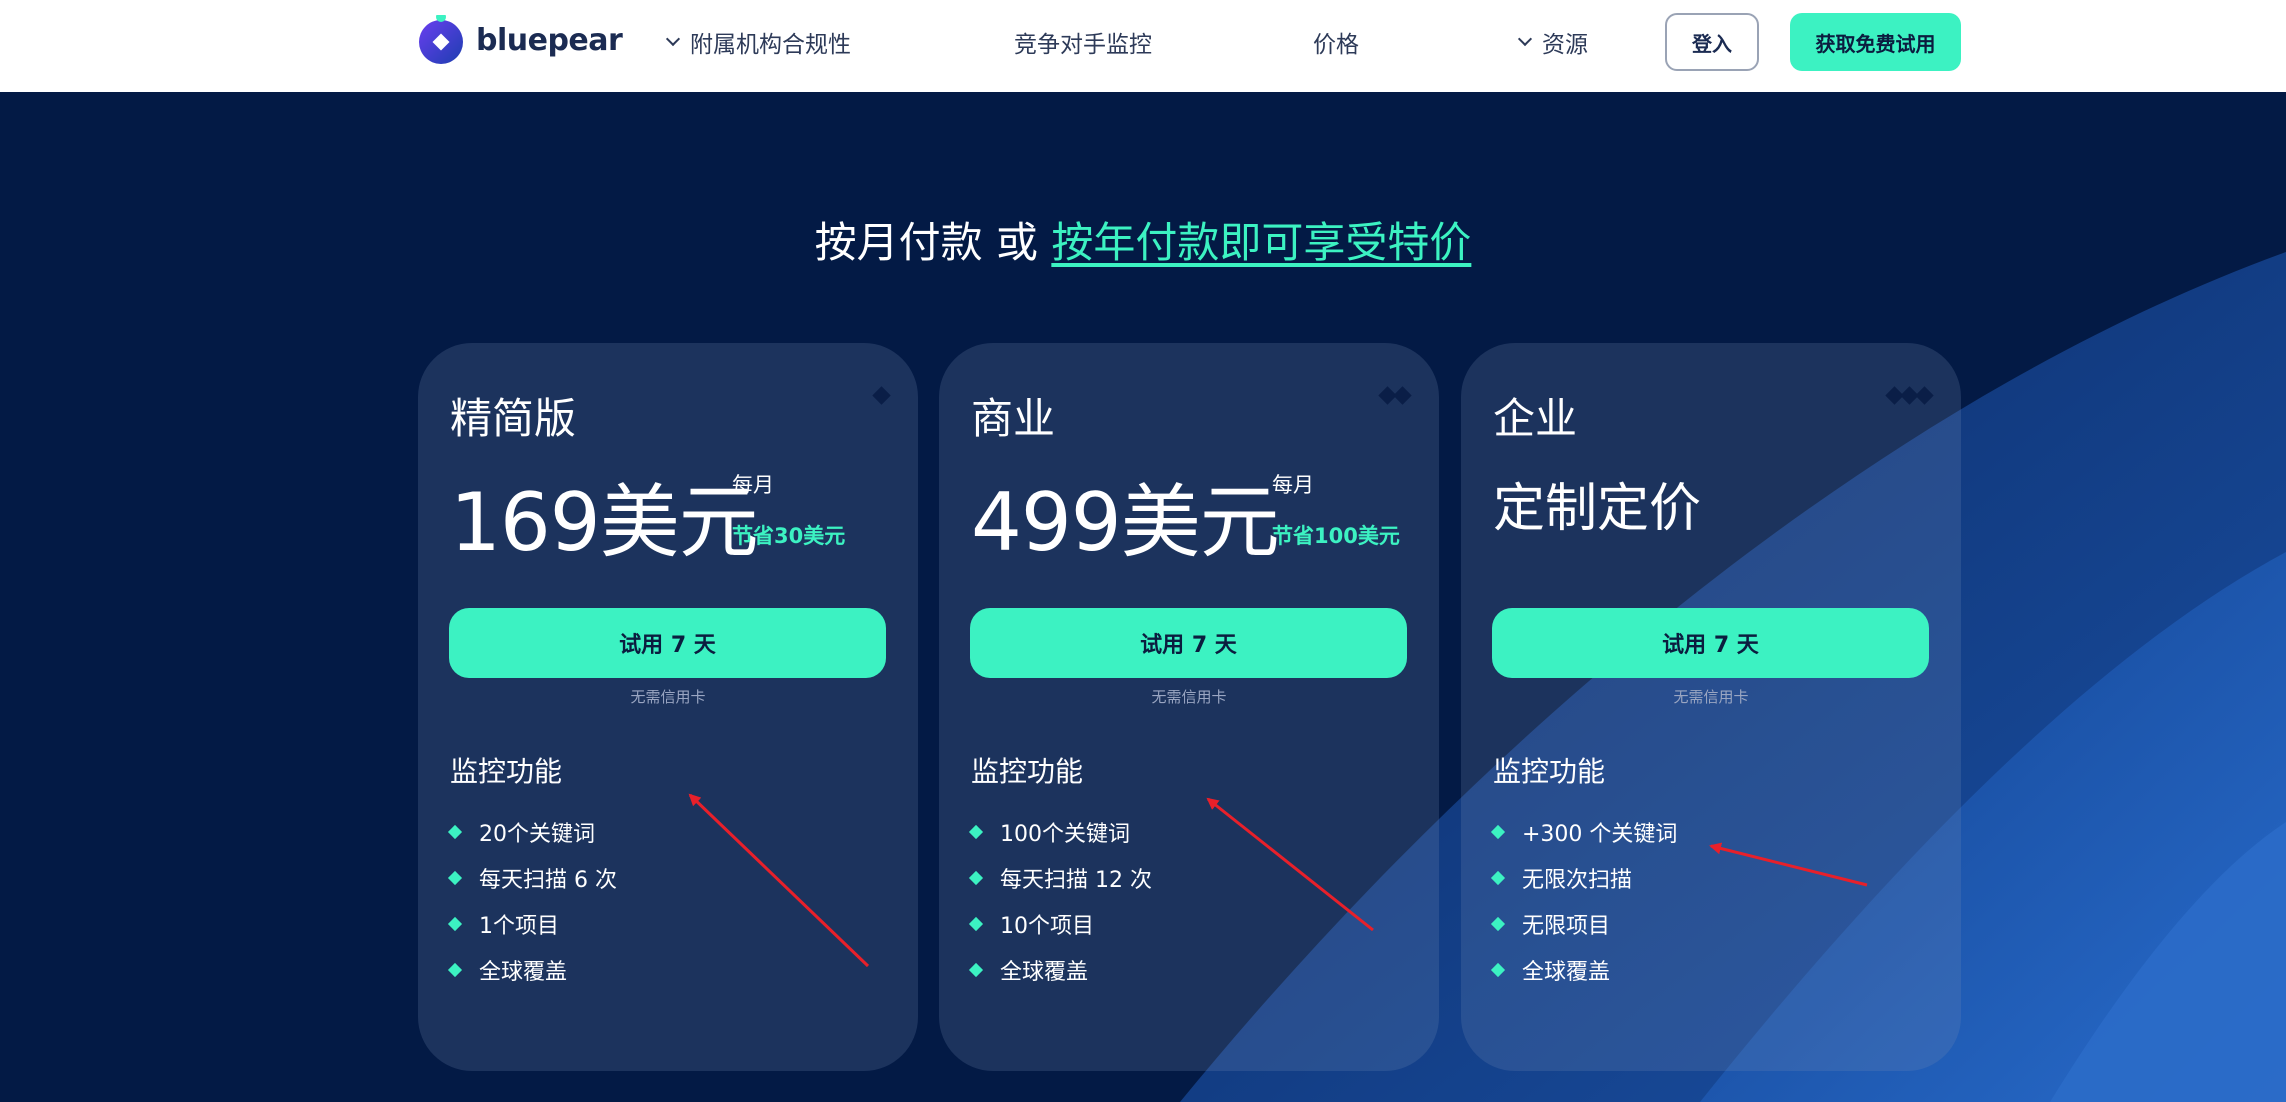  Describe the element at coordinates (532, 832) in the screenshot. I see `list-item: 20个关键词` at that location.